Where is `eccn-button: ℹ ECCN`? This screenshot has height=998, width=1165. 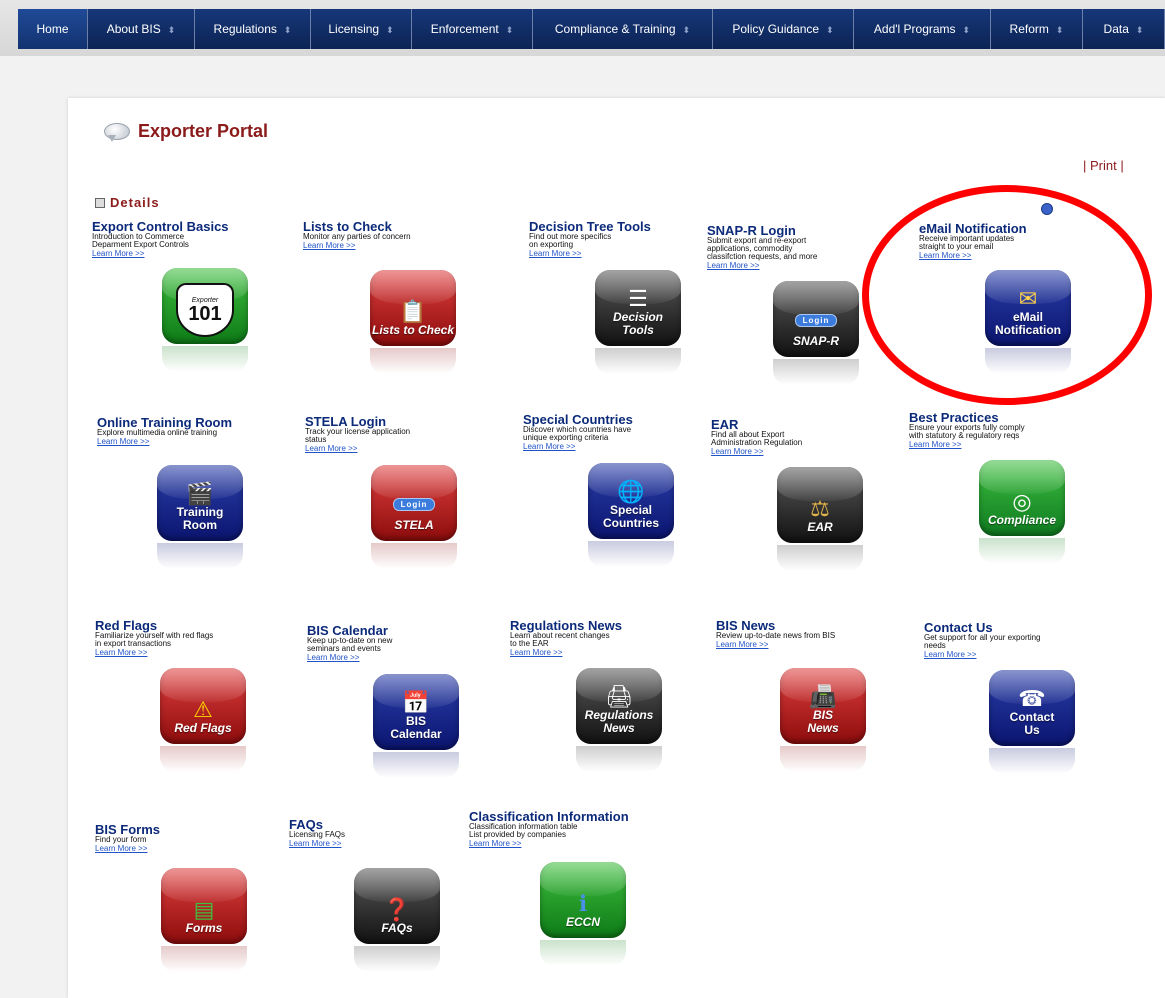
eccn-button: ℹ ECCN is located at coordinates (583, 900).